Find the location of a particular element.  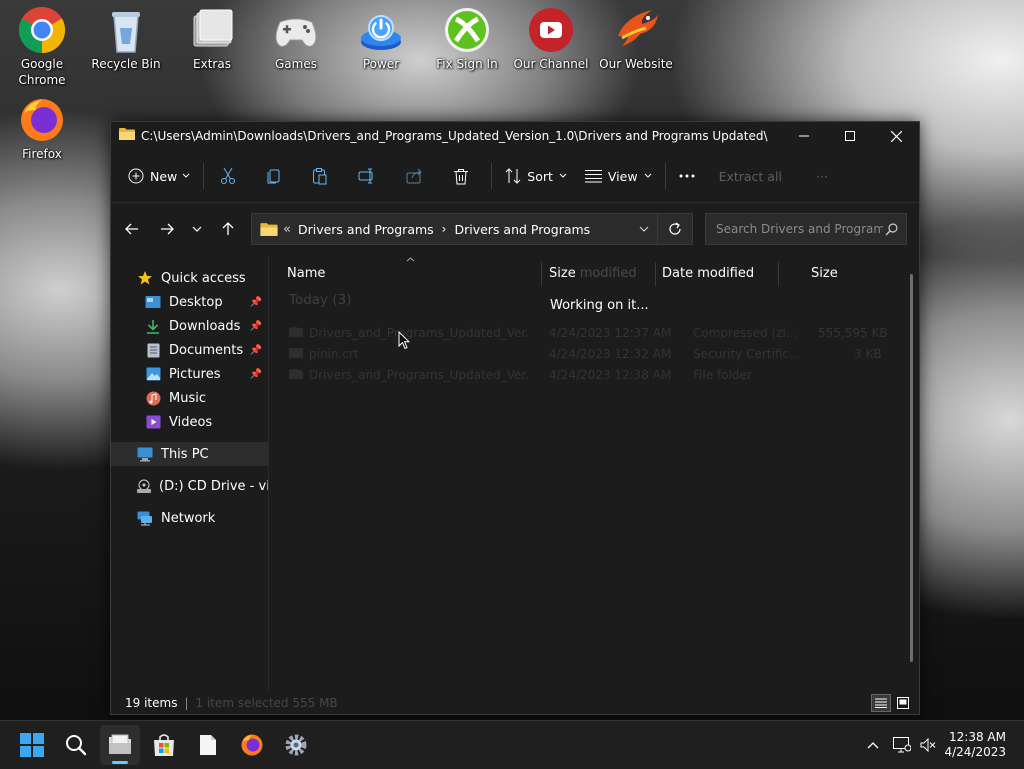

extract-all-button: Extract all is located at coordinates (750, 176).